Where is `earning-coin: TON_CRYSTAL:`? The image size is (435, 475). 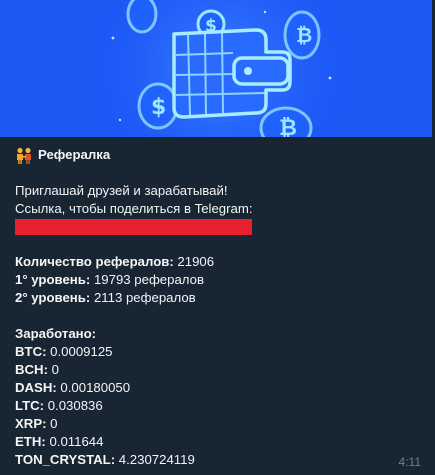 earning-coin: TON_CRYSTAL: is located at coordinates (65, 459).